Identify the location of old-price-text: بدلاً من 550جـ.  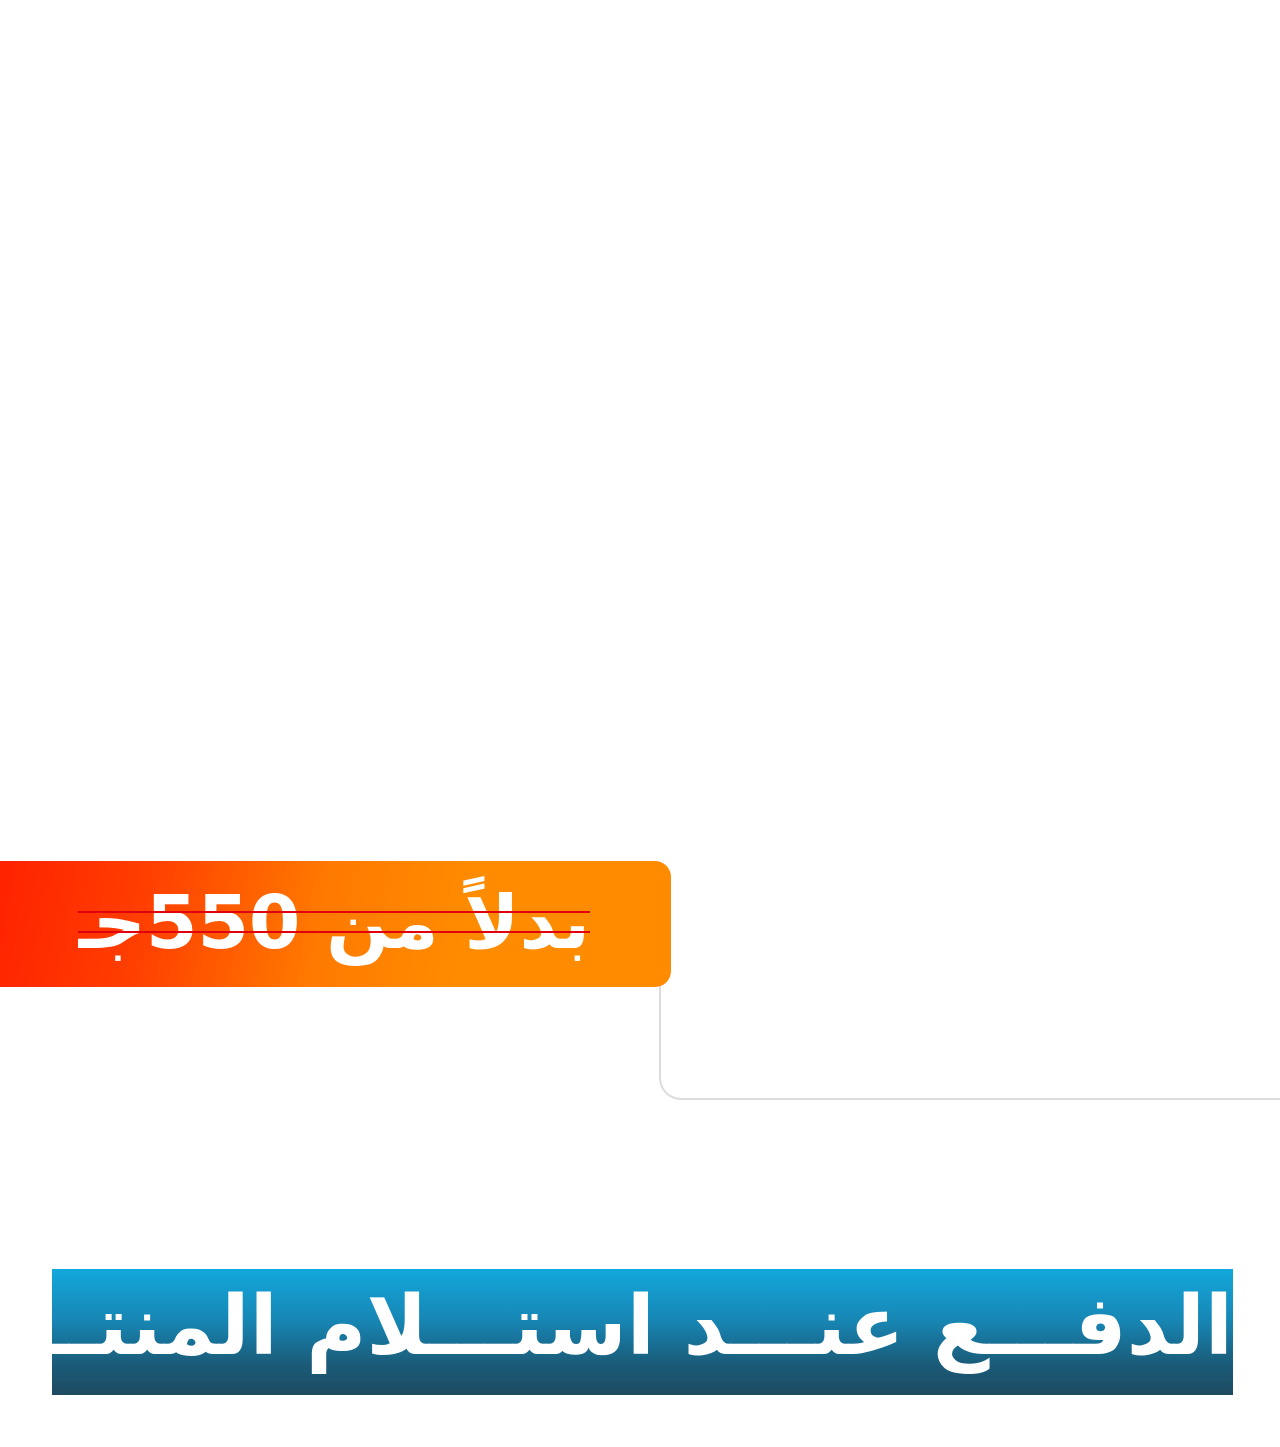
(334, 923).